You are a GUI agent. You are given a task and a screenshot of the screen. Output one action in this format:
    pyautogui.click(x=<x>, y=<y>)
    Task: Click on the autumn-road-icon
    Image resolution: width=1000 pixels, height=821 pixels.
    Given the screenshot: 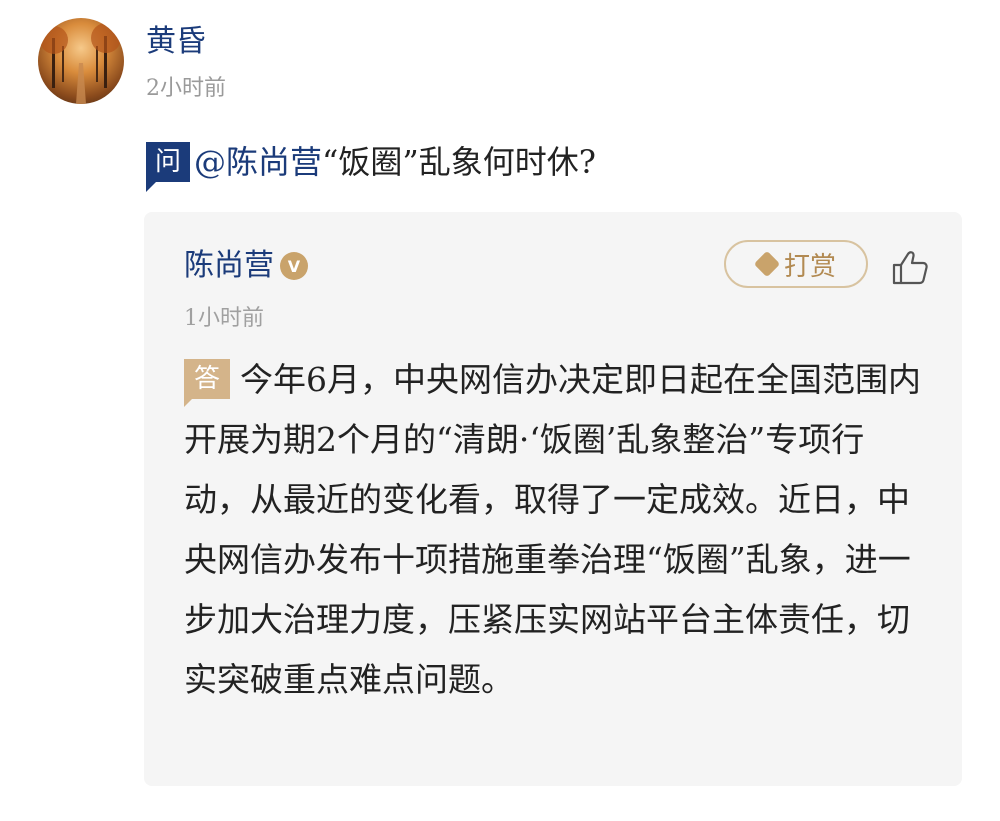 What is the action you would take?
    pyautogui.click(x=80, y=63)
    